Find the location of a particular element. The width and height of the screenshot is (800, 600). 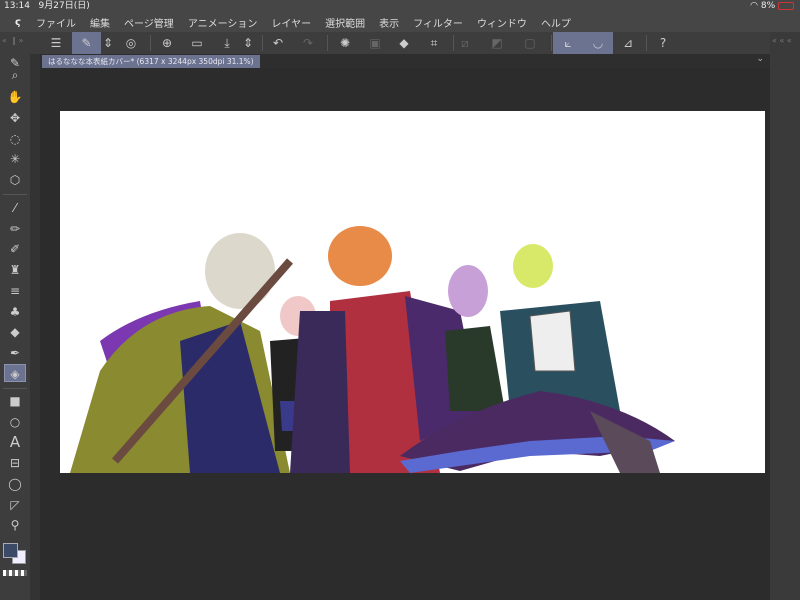

main-color-swatch is located at coordinates (10, 550).